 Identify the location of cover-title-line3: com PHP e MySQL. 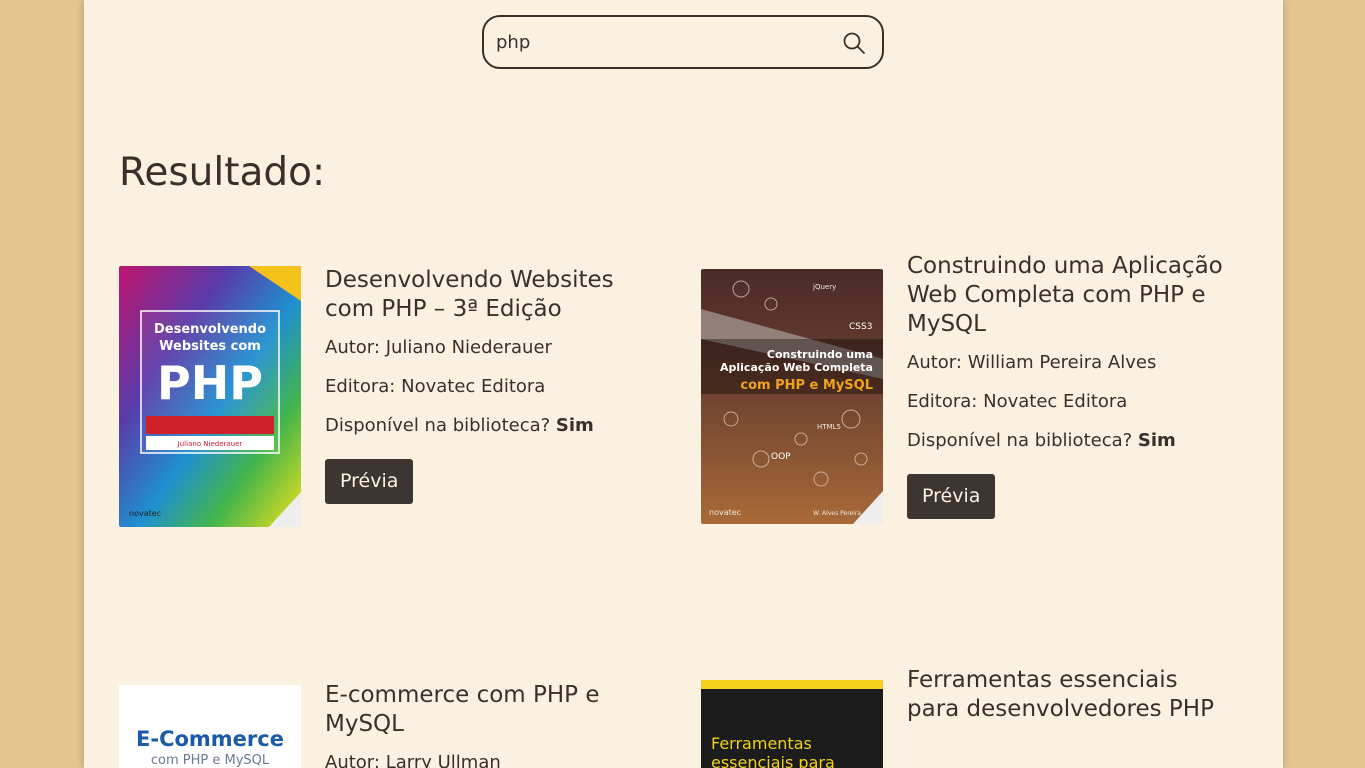
(806, 385).